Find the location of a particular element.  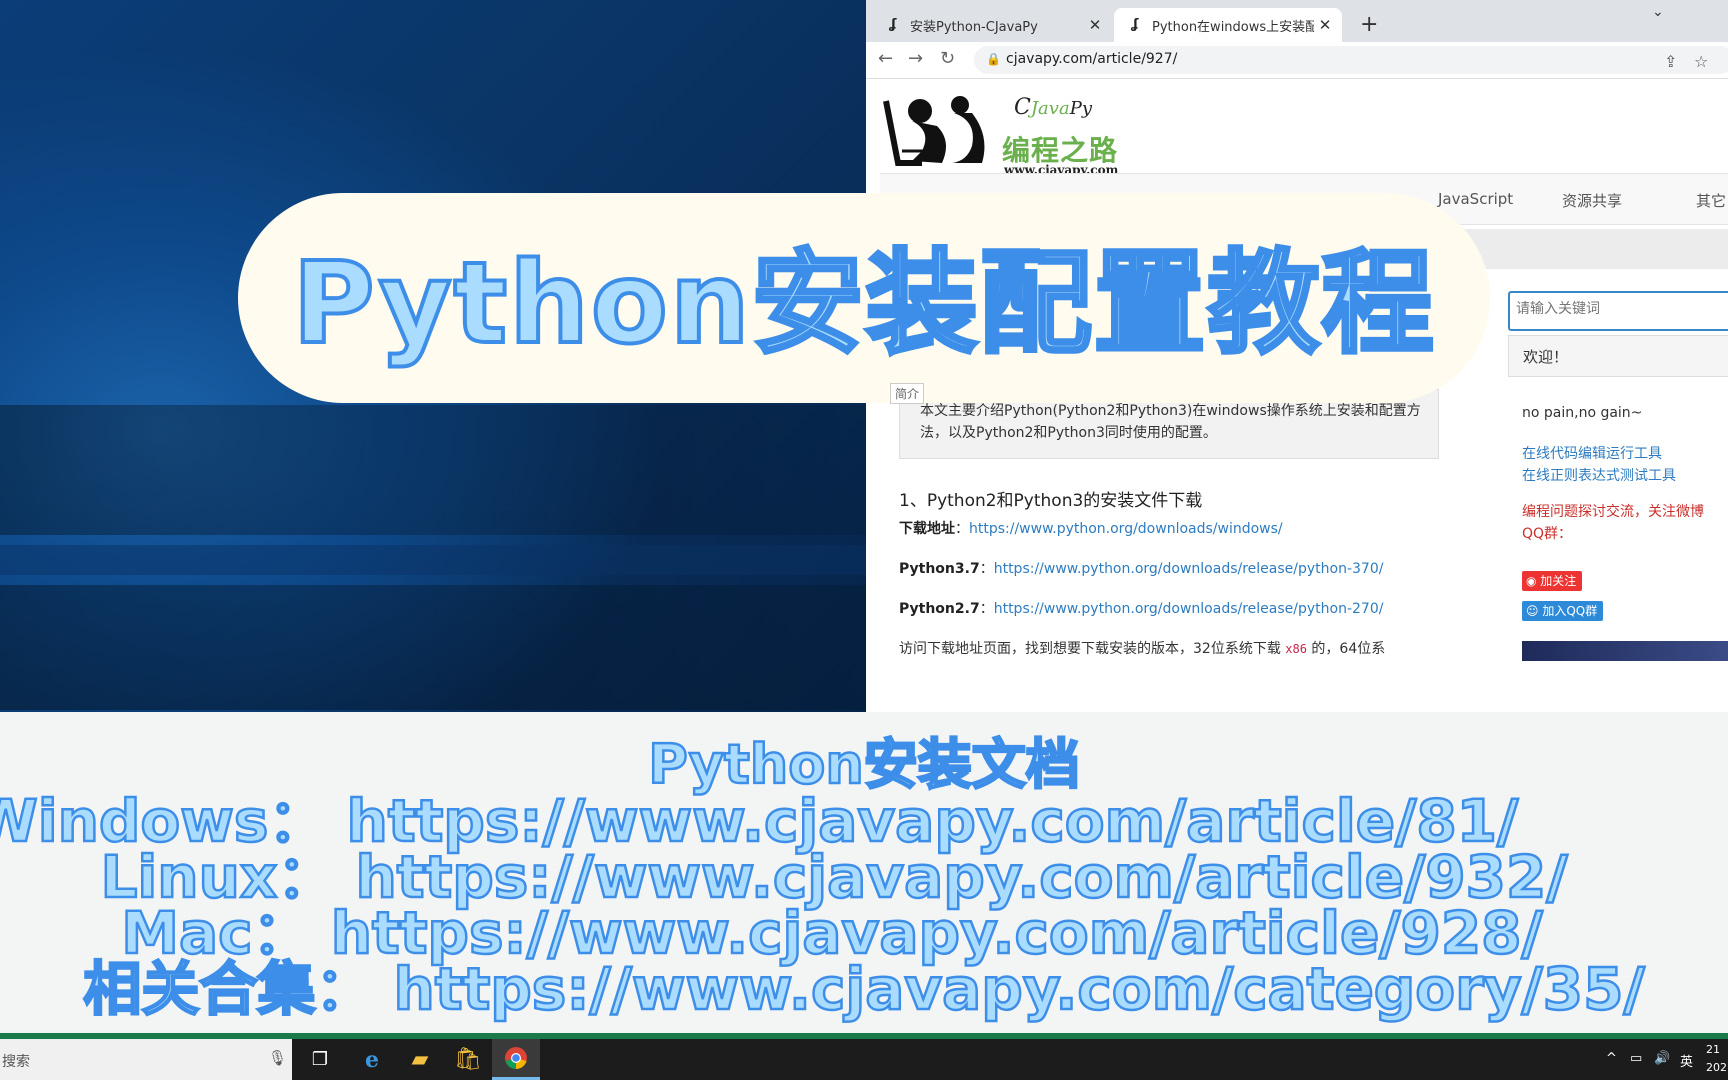

welcome-header: 欢迎！ is located at coordinates (1618, 356).